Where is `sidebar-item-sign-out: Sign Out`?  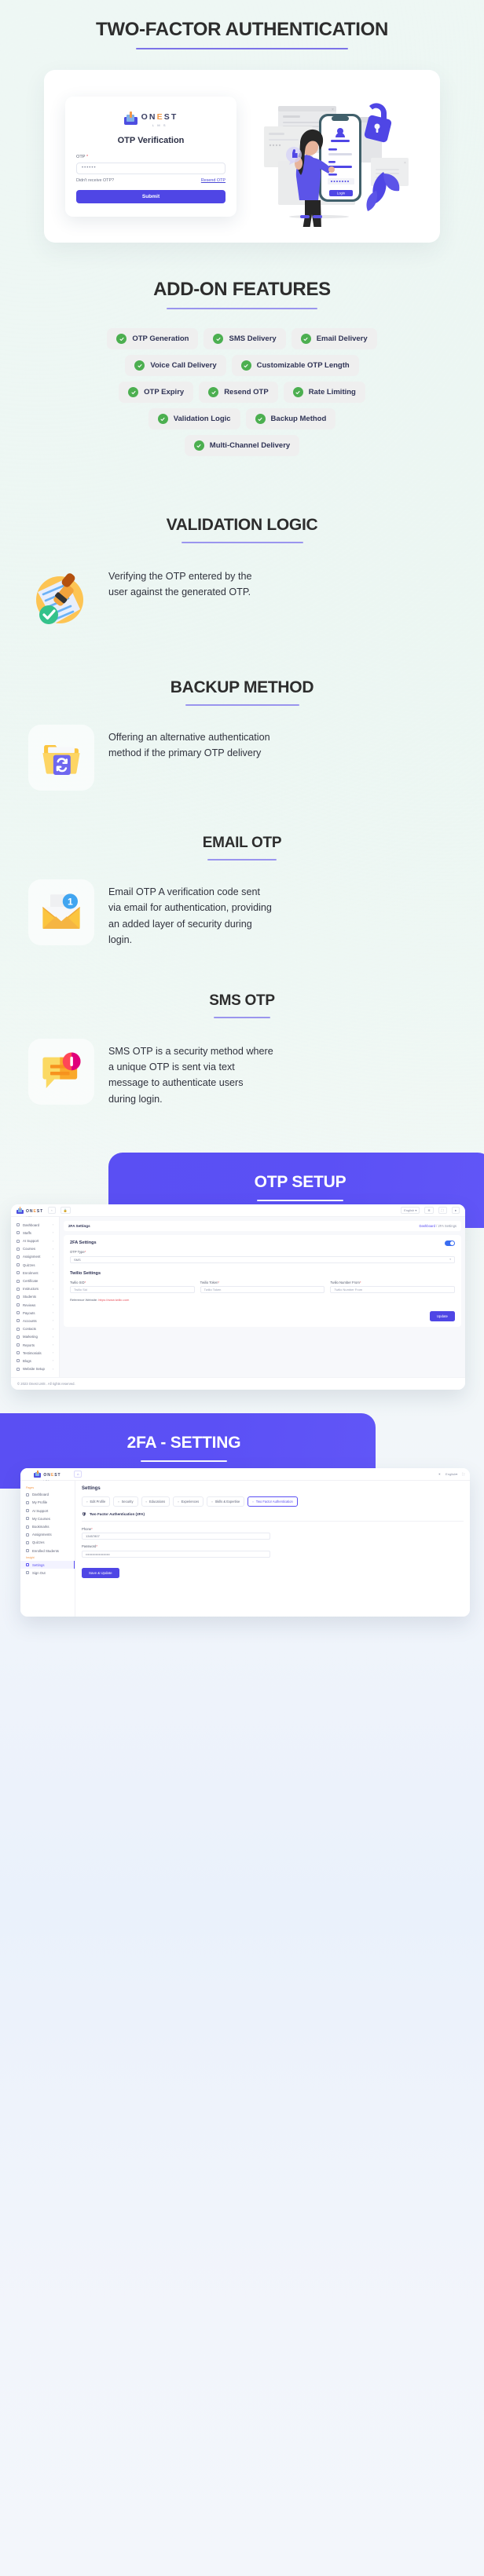 sidebar-item-sign-out: Sign Out is located at coordinates (47, 1573).